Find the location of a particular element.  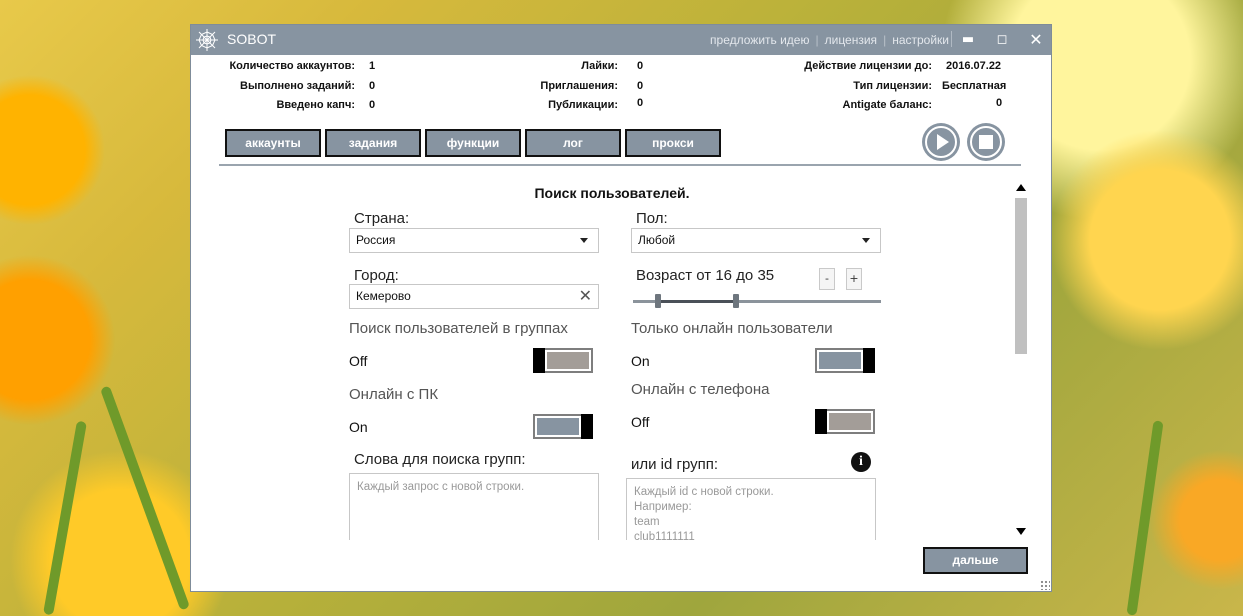

group-search-toggle is located at coordinates (563, 360).